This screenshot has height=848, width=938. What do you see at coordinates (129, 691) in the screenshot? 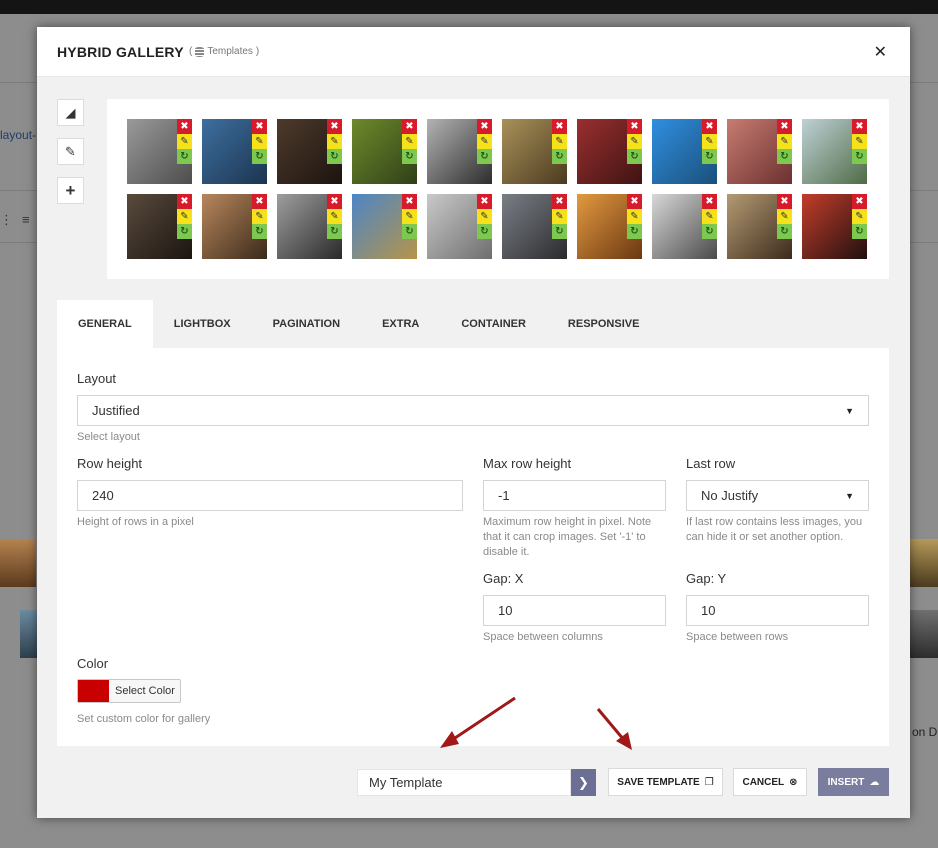
I see `select-color-button: Select Color` at bounding box center [129, 691].